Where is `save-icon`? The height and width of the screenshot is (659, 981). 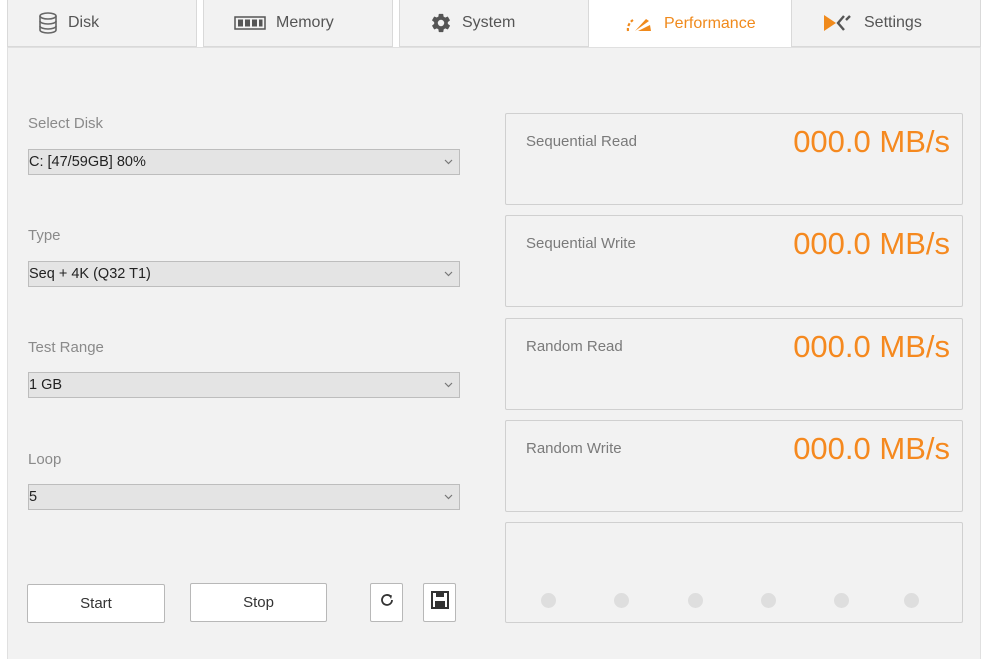
save-icon is located at coordinates (440, 602).